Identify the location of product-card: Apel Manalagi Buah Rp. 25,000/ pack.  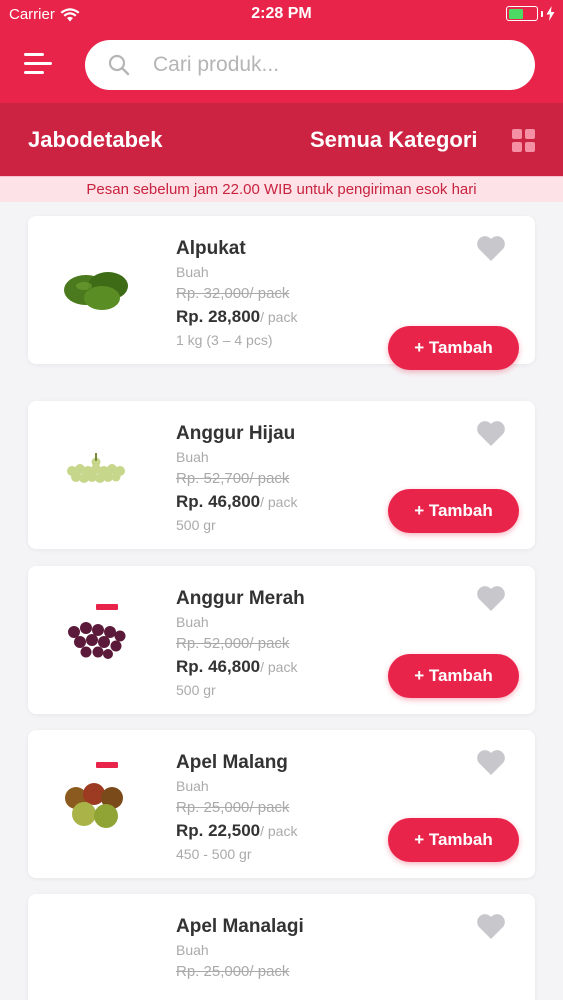
(281, 947).